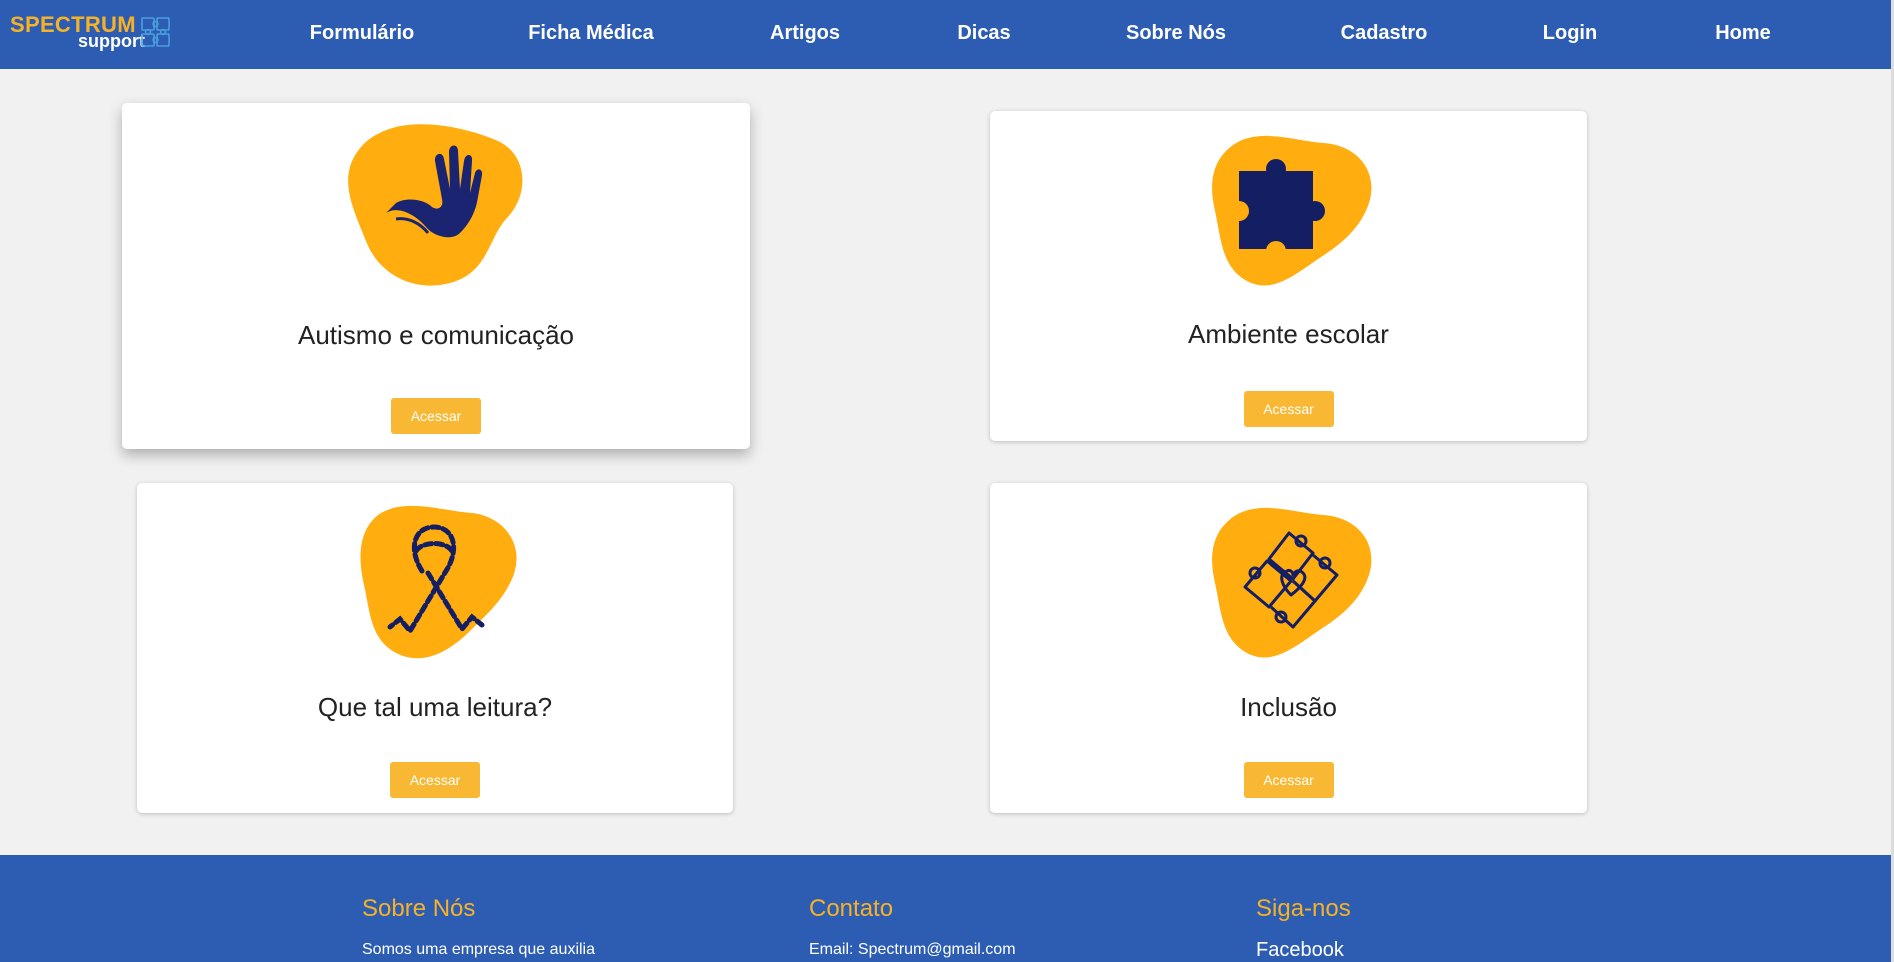 This screenshot has height=962, width=1894. I want to click on footer-about-heading: Sobre Nós, so click(419, 908).